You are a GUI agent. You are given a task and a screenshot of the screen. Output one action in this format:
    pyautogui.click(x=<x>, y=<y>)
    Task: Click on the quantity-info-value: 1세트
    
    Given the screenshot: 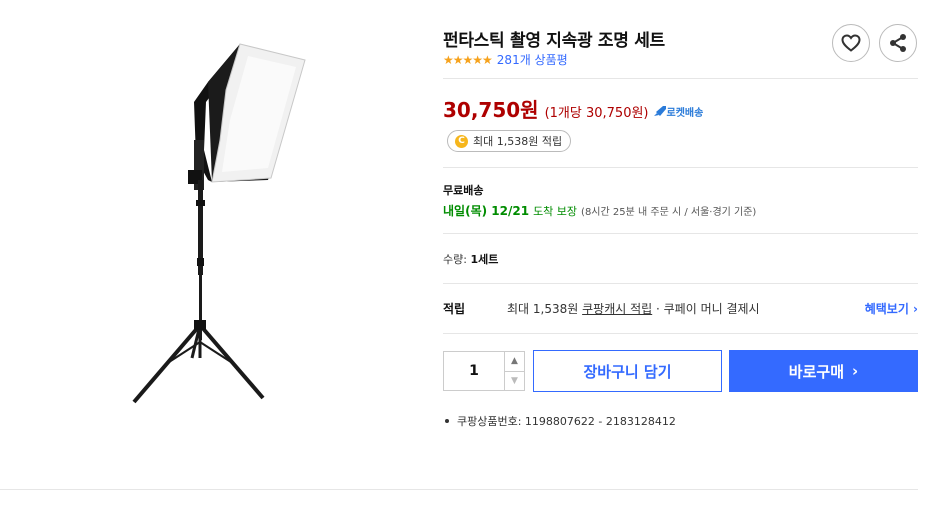 What is the action you would take?
    pyautogui.click(x=484, y=259)
    